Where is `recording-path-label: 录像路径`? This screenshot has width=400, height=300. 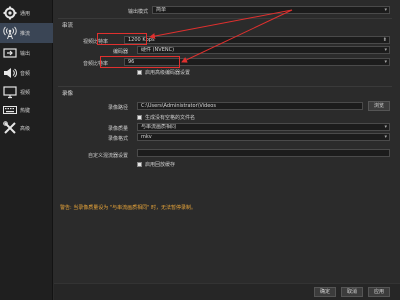 recording-path-label: 录像路径 is located at coordinates (117, 108).